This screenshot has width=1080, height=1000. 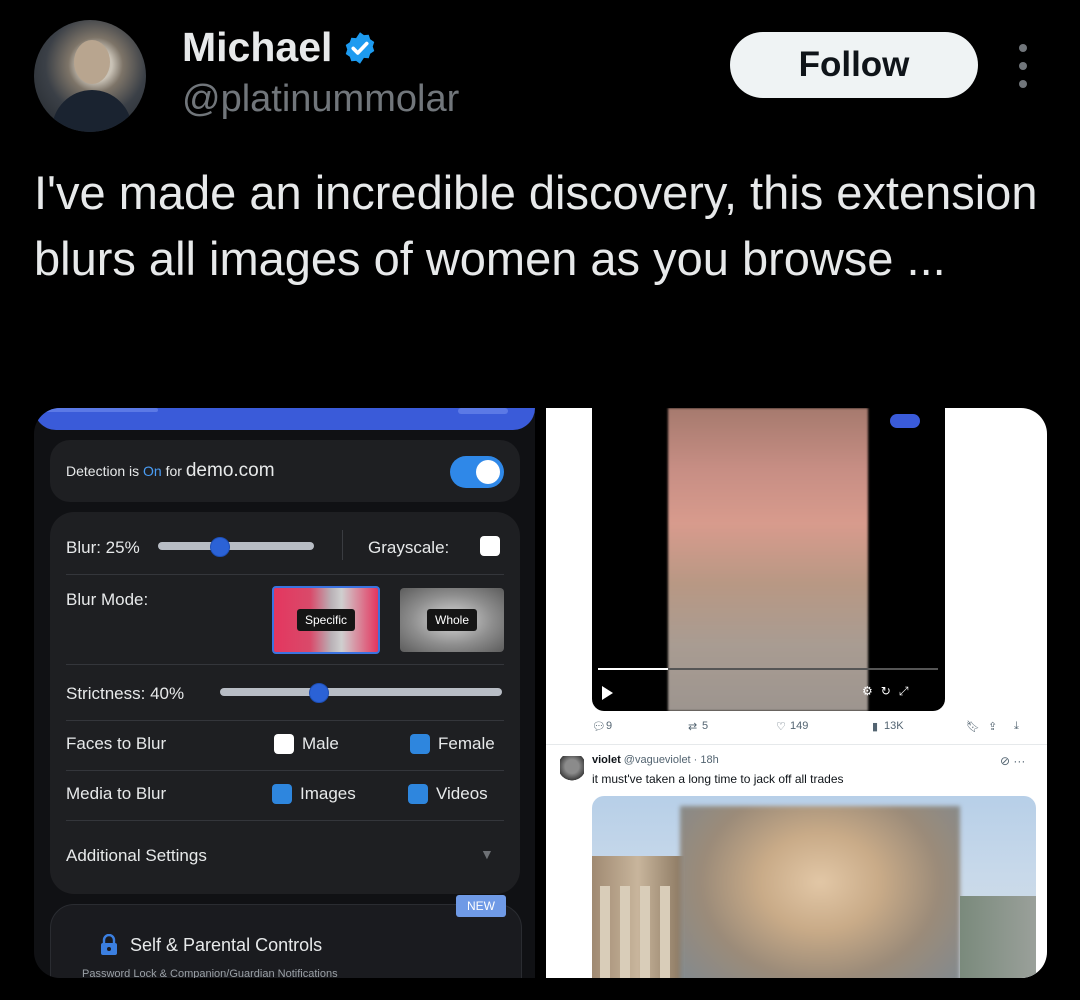 What do you see at coordinates (768, 669) in the screenshot?
I see `video-progress-bar` at bounding box center [768, 669].